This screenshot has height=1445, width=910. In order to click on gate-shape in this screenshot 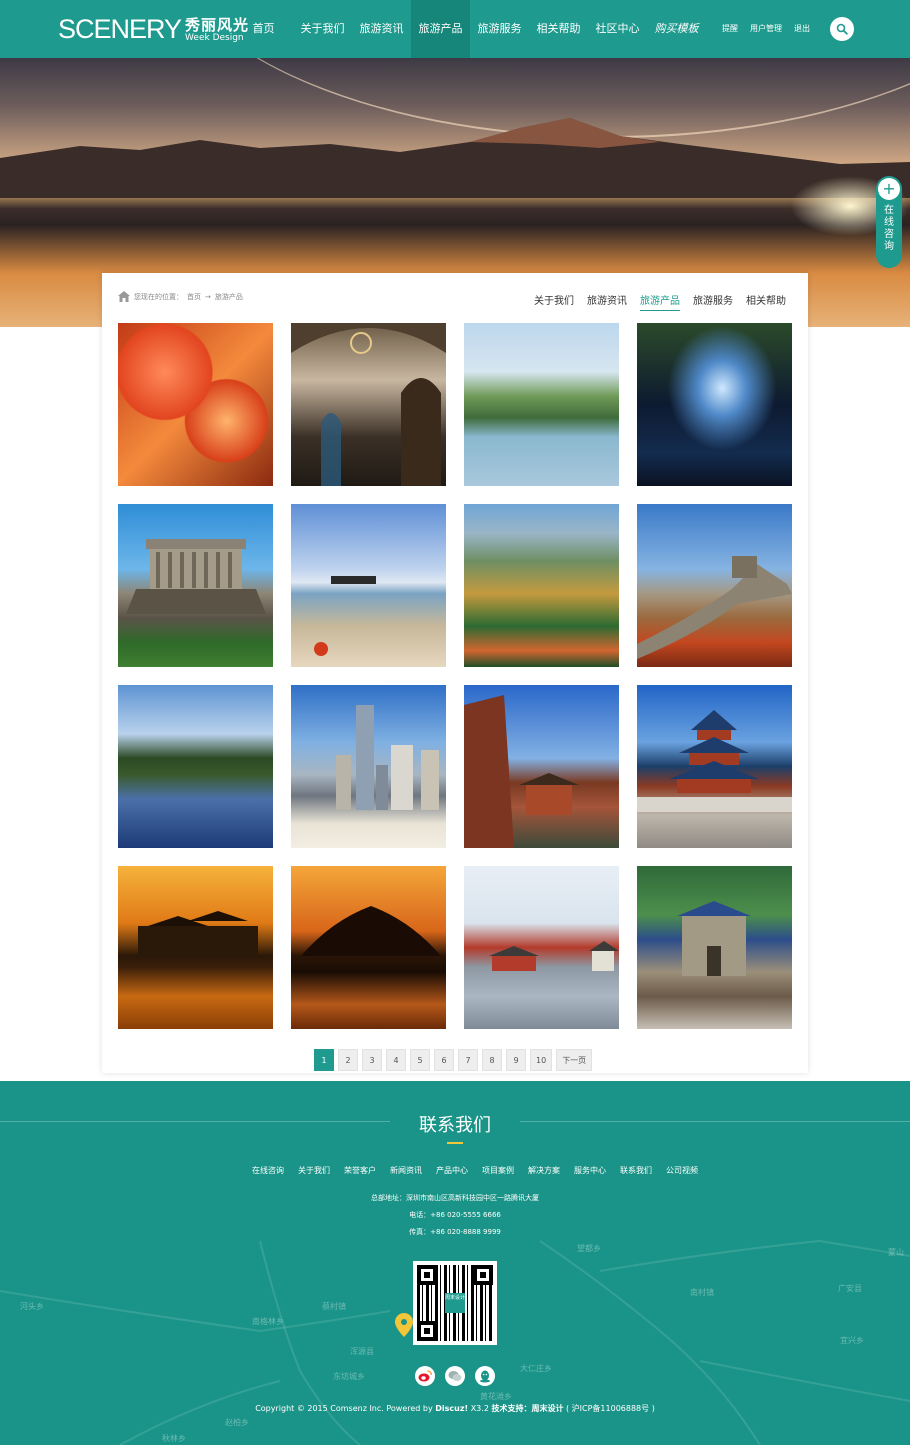, I will do `click(714, 938)`.